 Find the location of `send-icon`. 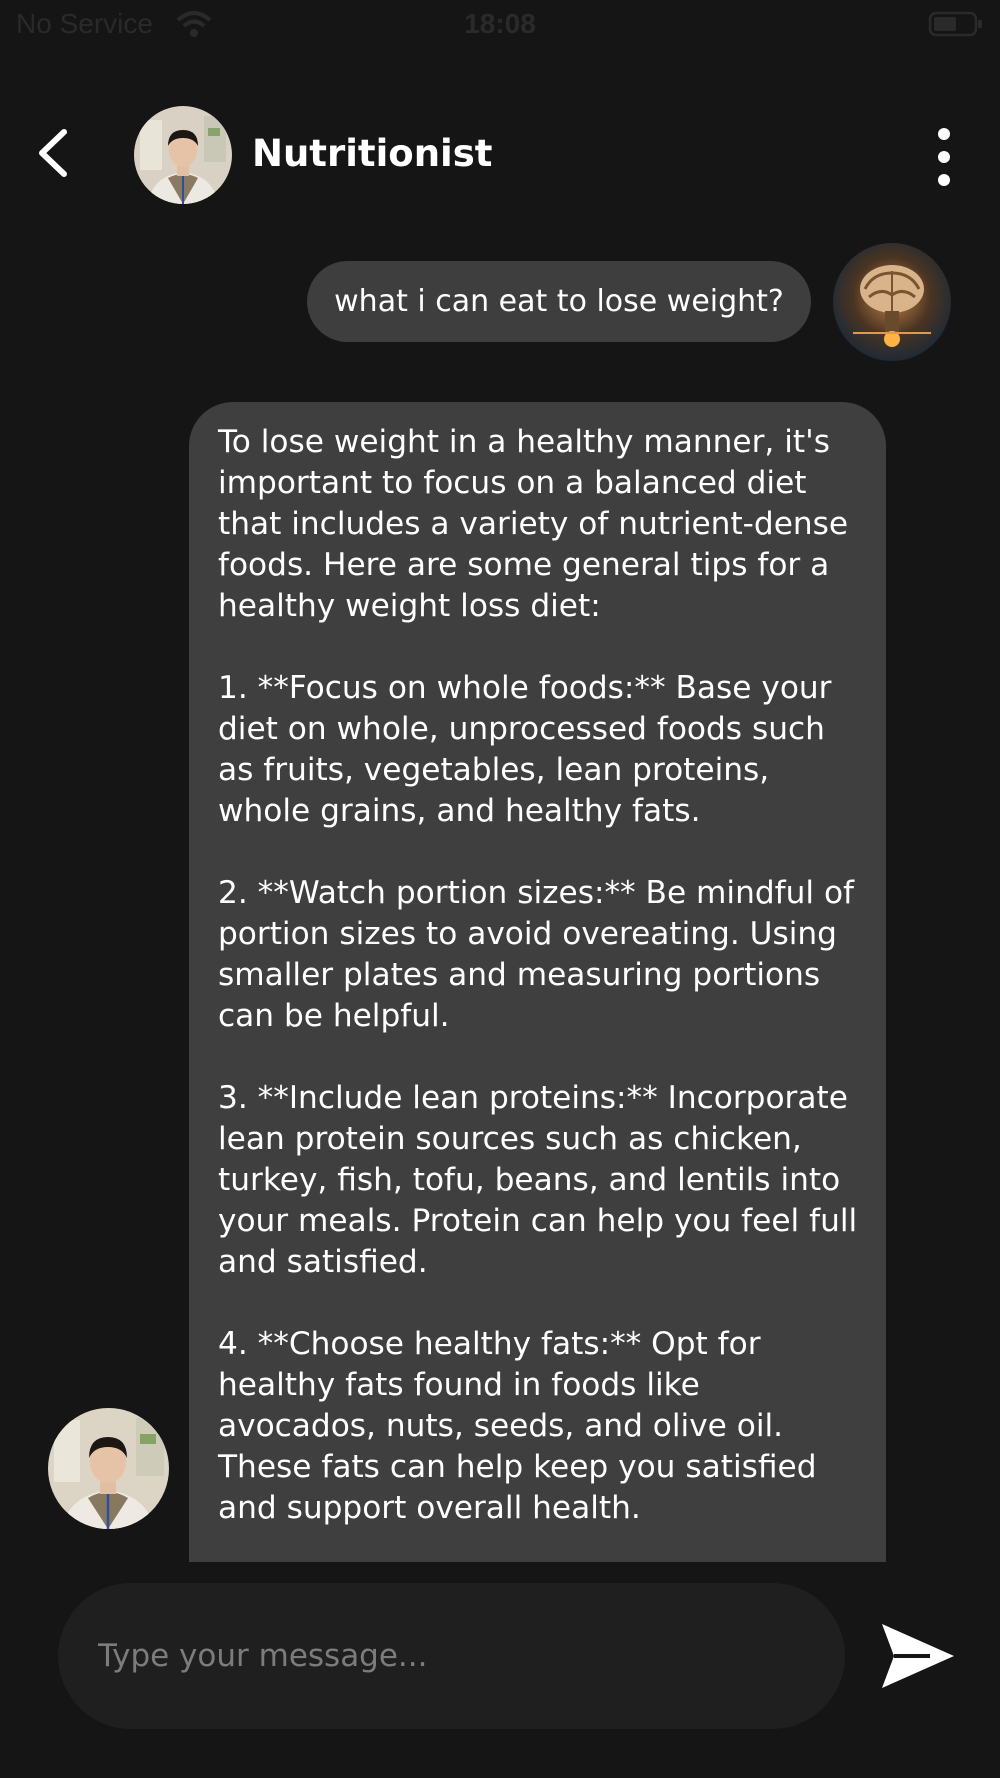

send-icon is located at coordinates (918, 1656).